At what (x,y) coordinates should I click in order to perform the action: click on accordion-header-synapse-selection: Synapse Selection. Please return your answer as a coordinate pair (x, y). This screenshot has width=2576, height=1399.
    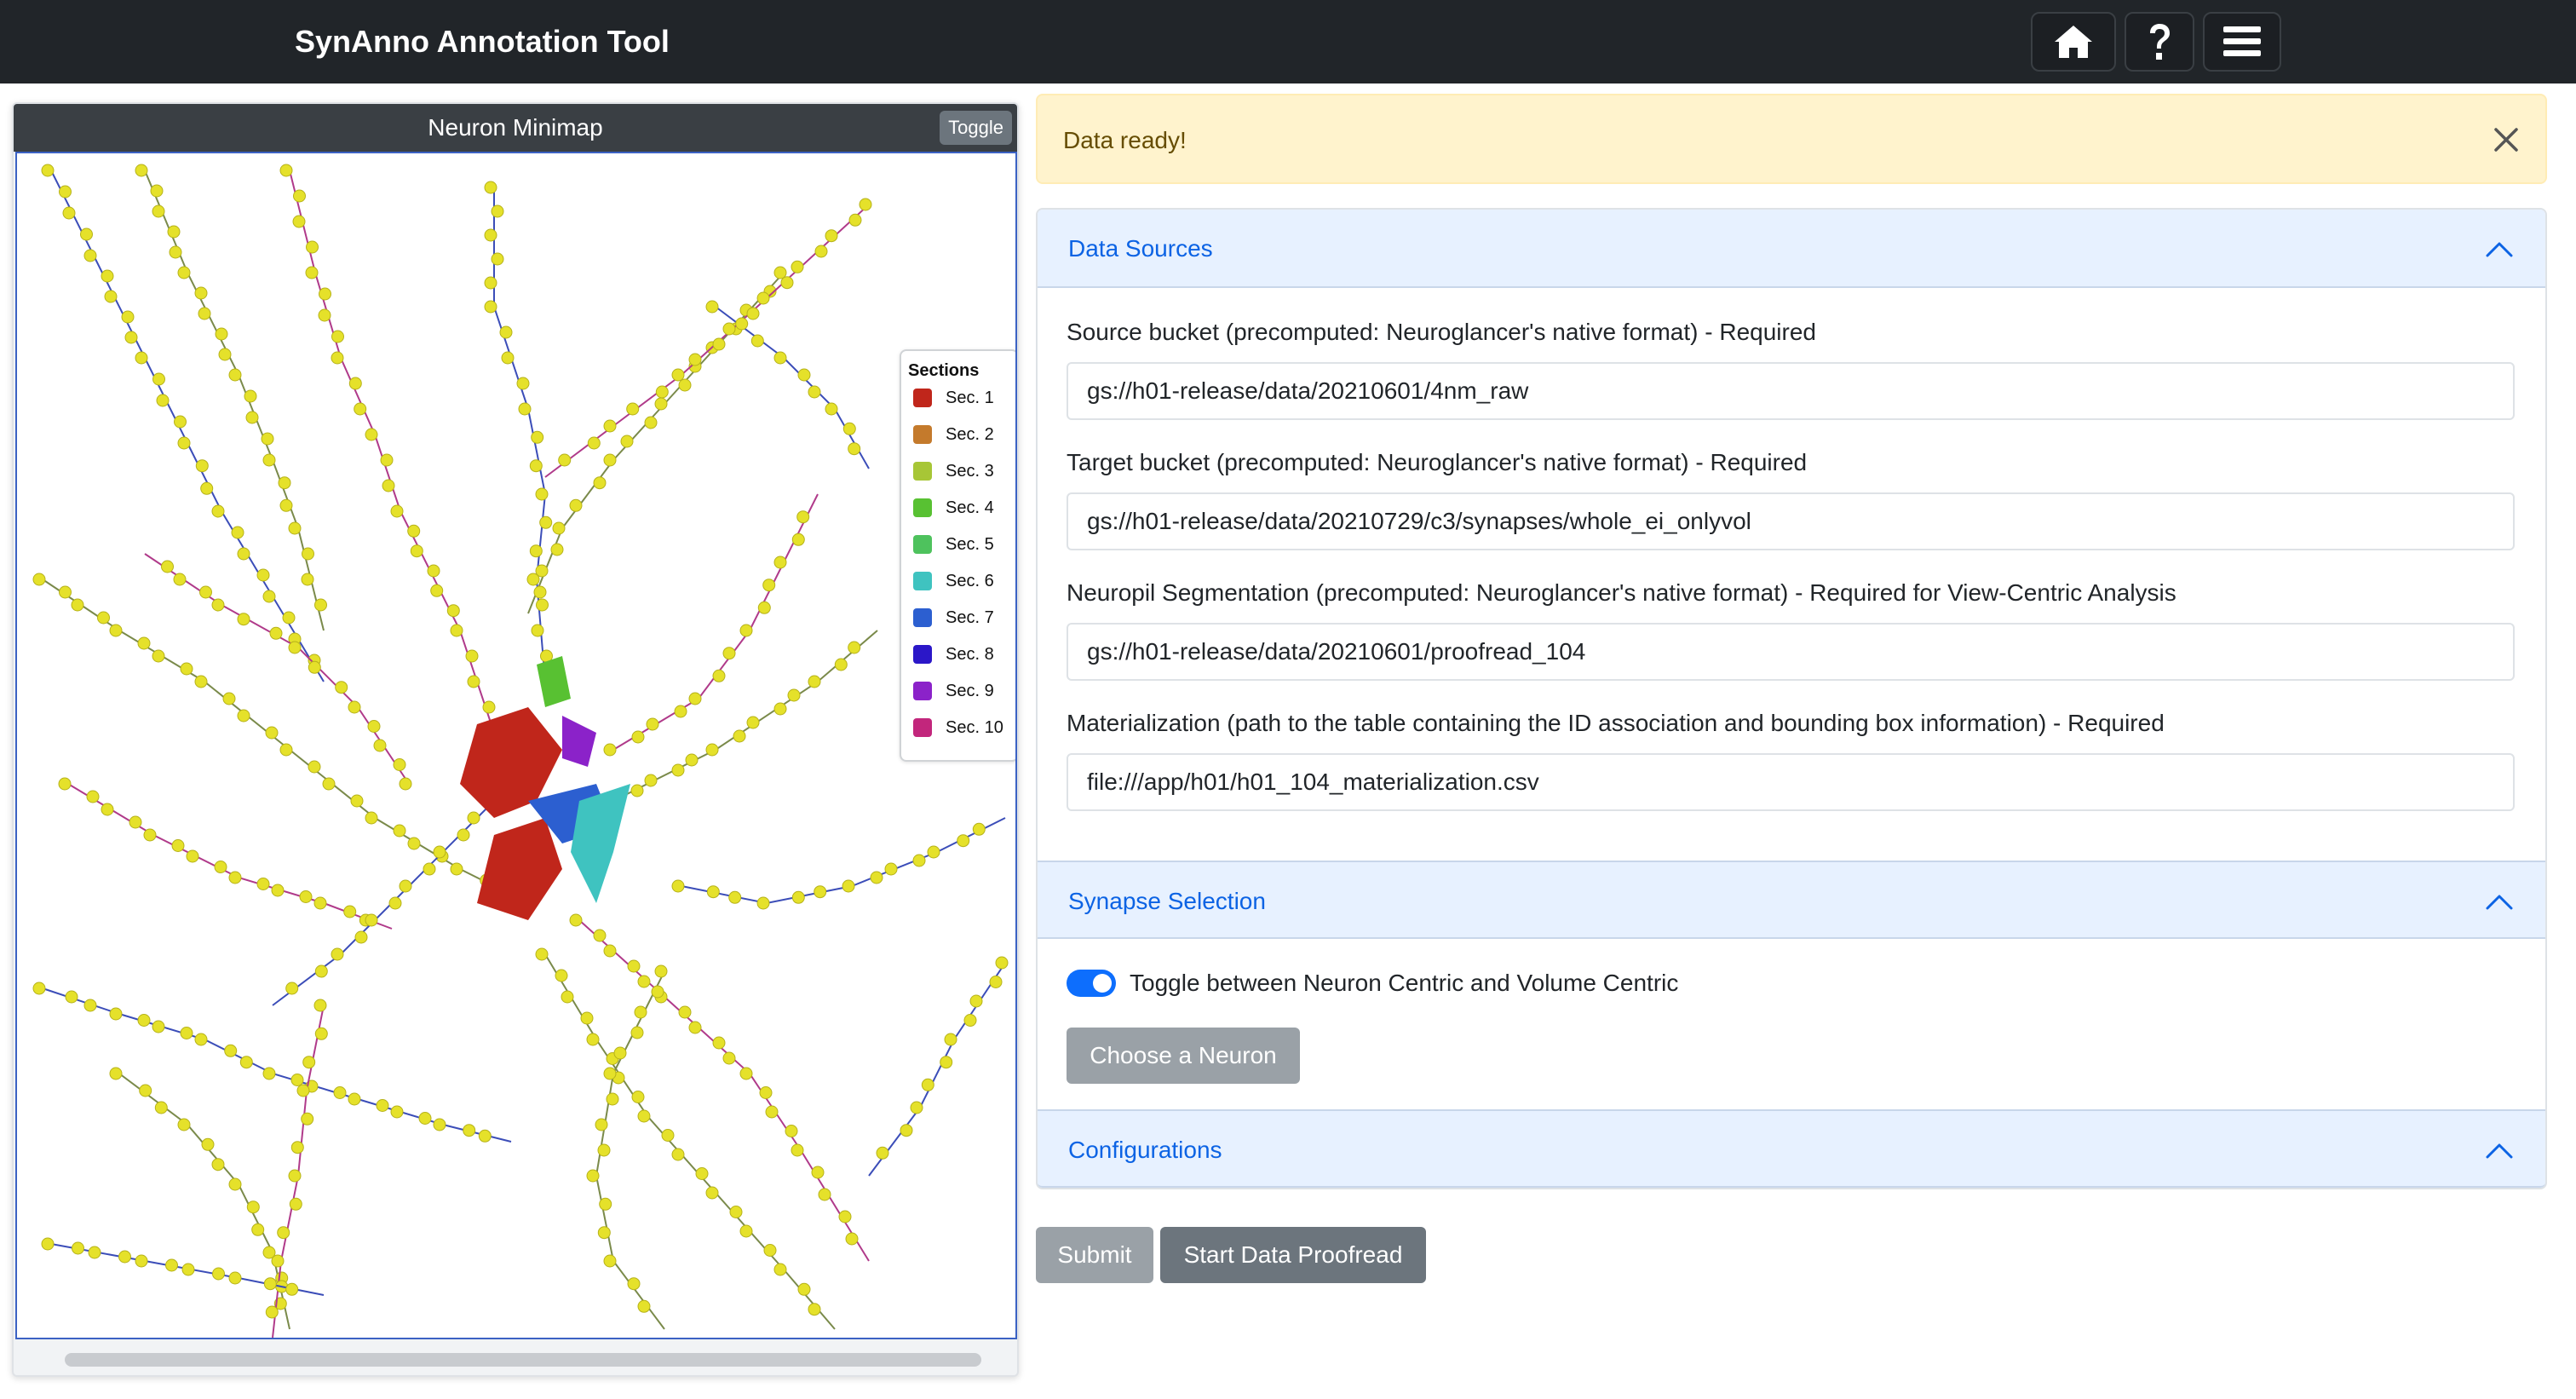
    Looking at the image, I should click on (1792, 900).